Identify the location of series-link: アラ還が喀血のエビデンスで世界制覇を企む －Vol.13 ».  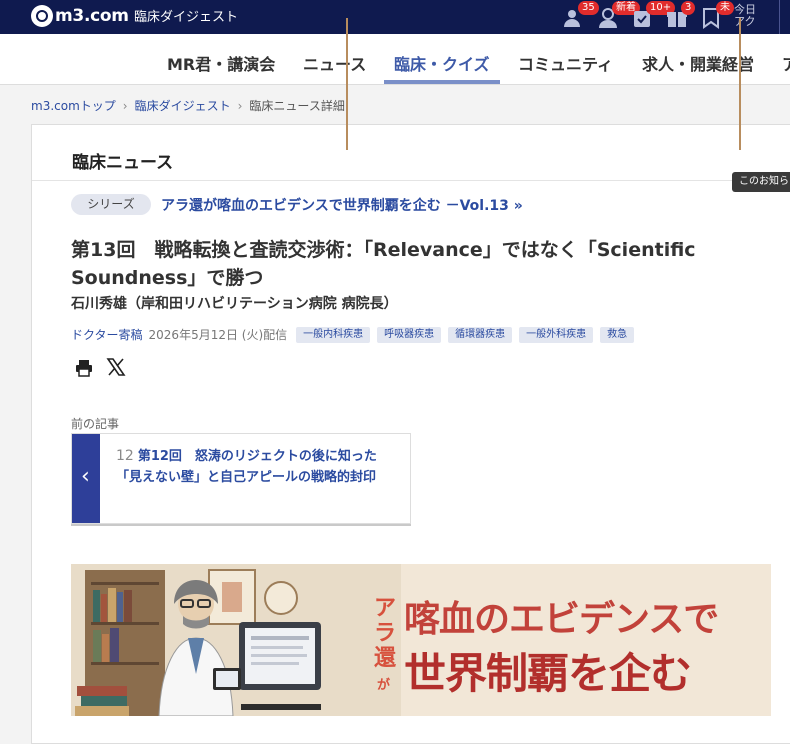
(342, 205).